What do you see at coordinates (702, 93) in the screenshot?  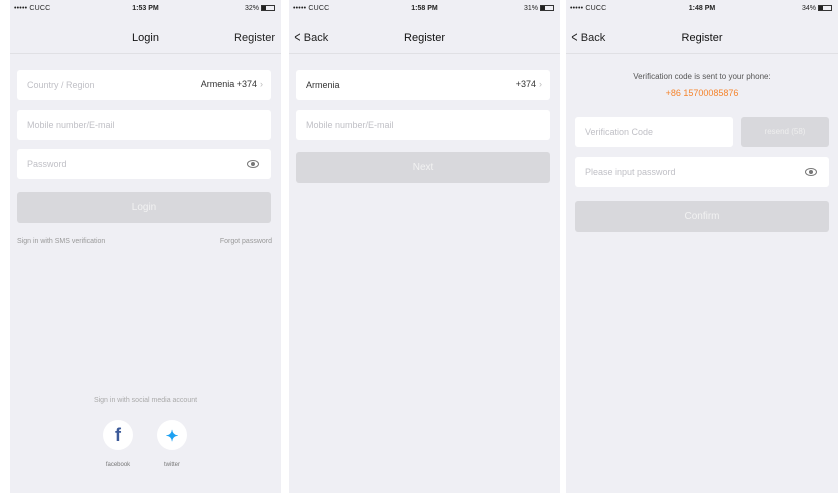 I see `phone-number: +86 15700085876` at bounding box center [702, 93].